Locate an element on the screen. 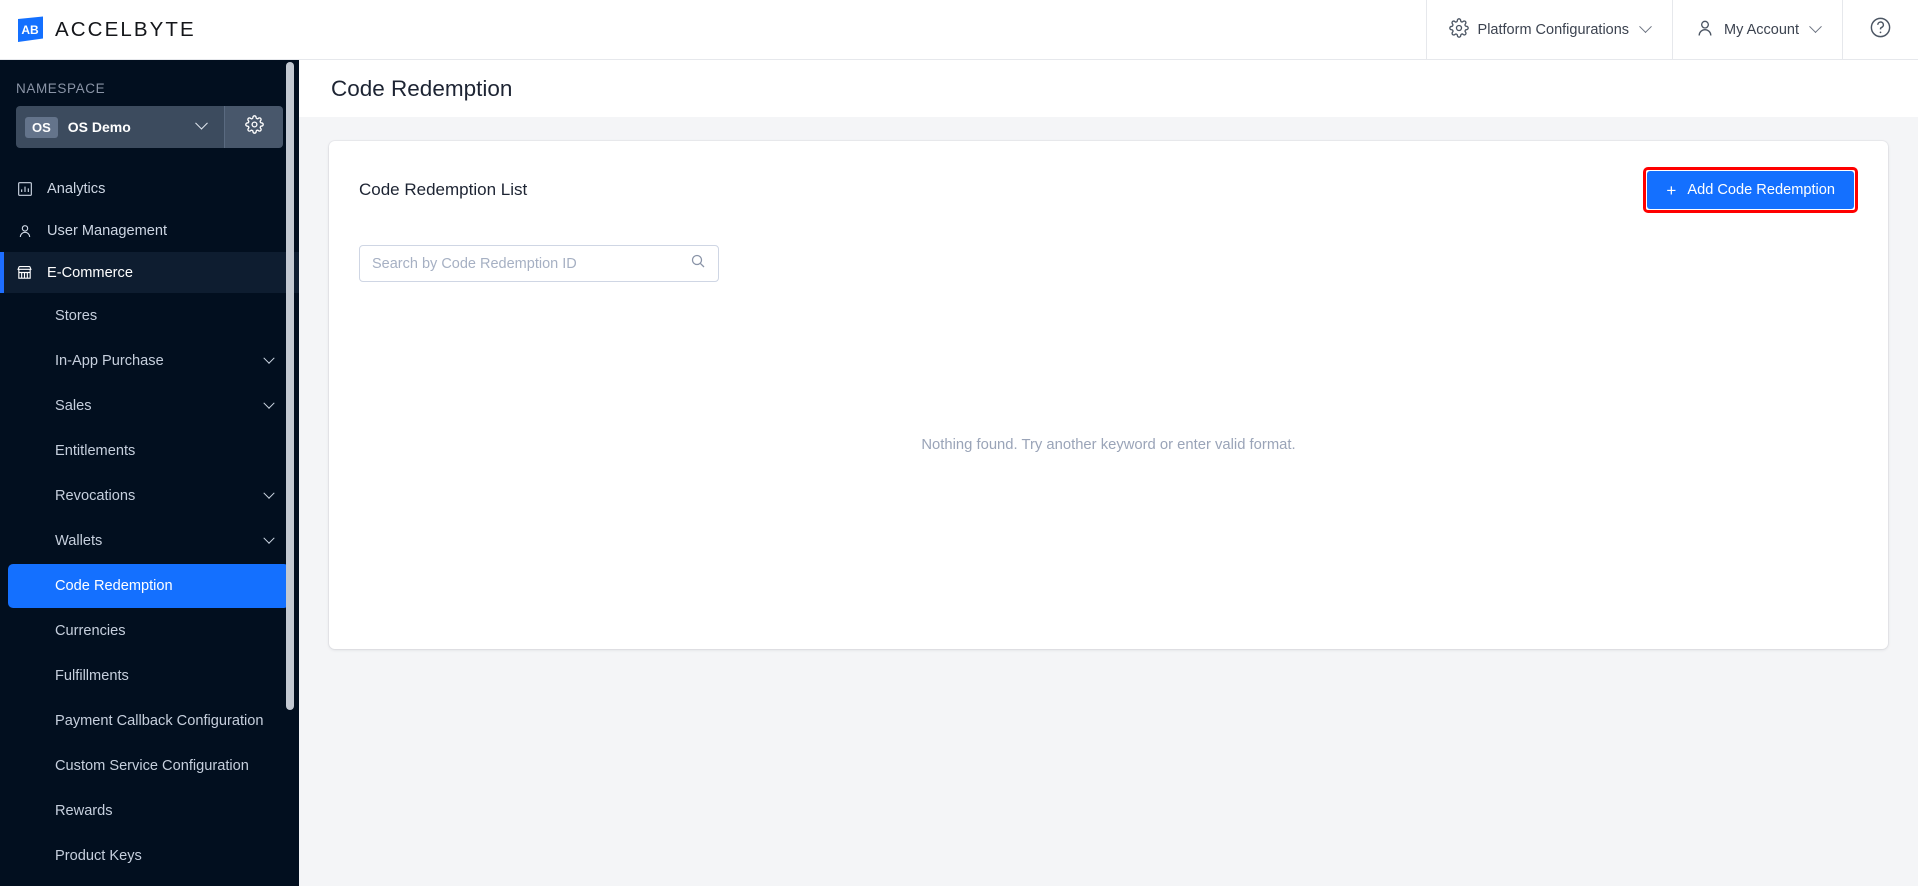  sidebar-item-label: Product Keys is located at coordinates (98, 856).